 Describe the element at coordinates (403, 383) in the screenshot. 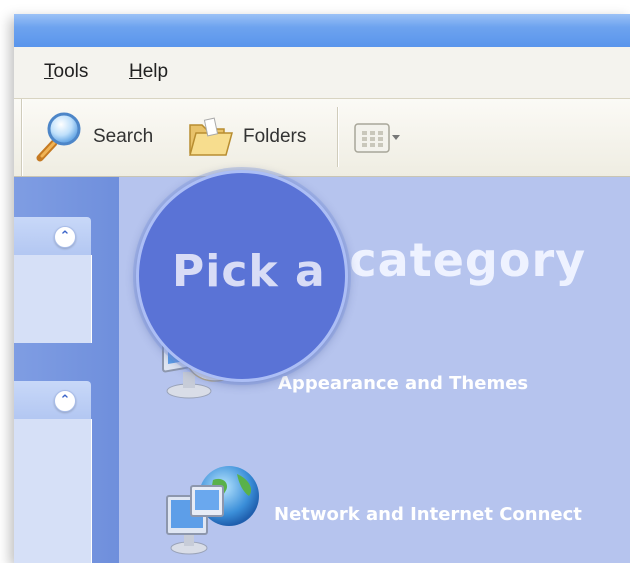

I see `category-label: Appearance and Themes` at that location.